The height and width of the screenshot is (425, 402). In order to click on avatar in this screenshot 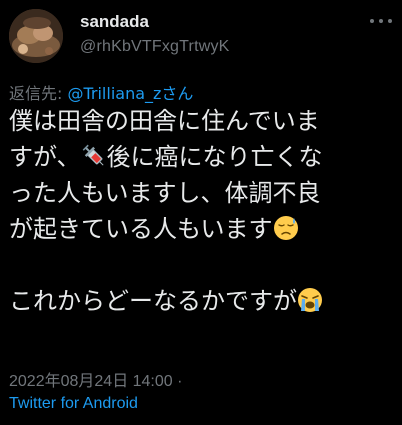, I will do `click(36, 36)`.